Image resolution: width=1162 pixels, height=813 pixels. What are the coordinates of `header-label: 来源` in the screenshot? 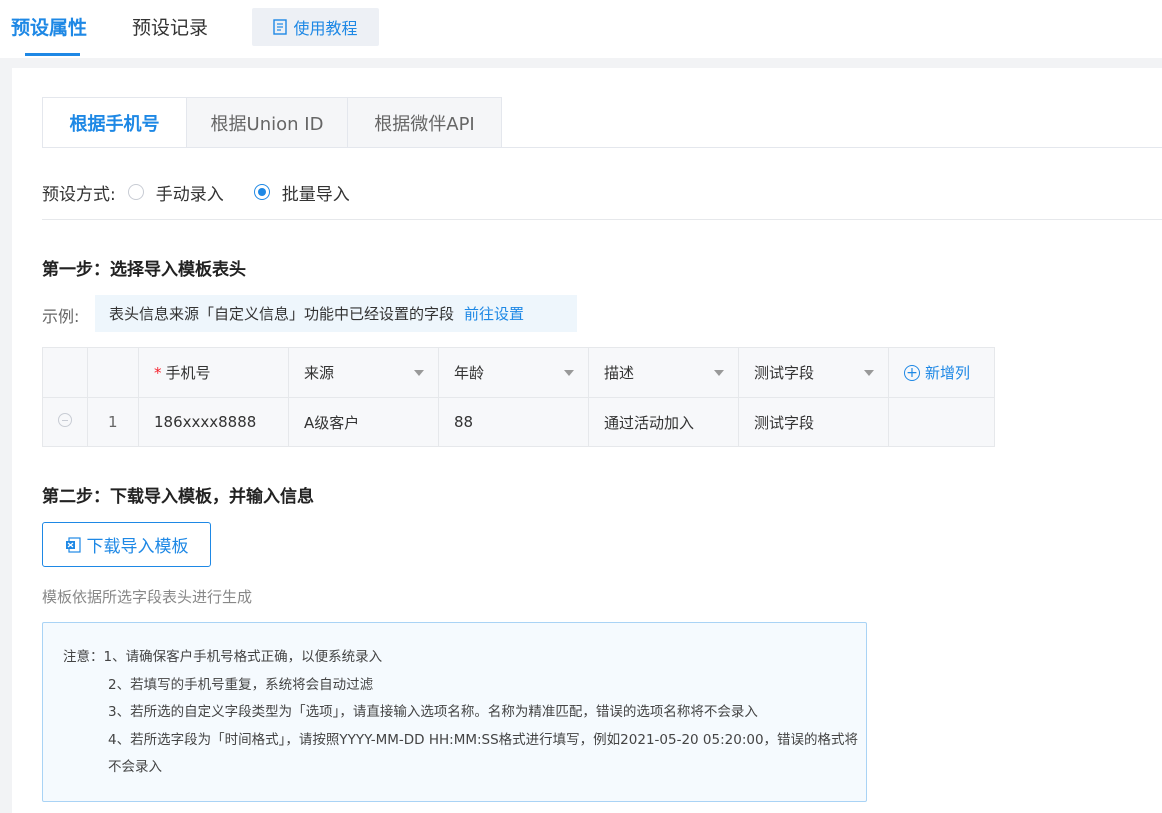 It's located at (319, 373).